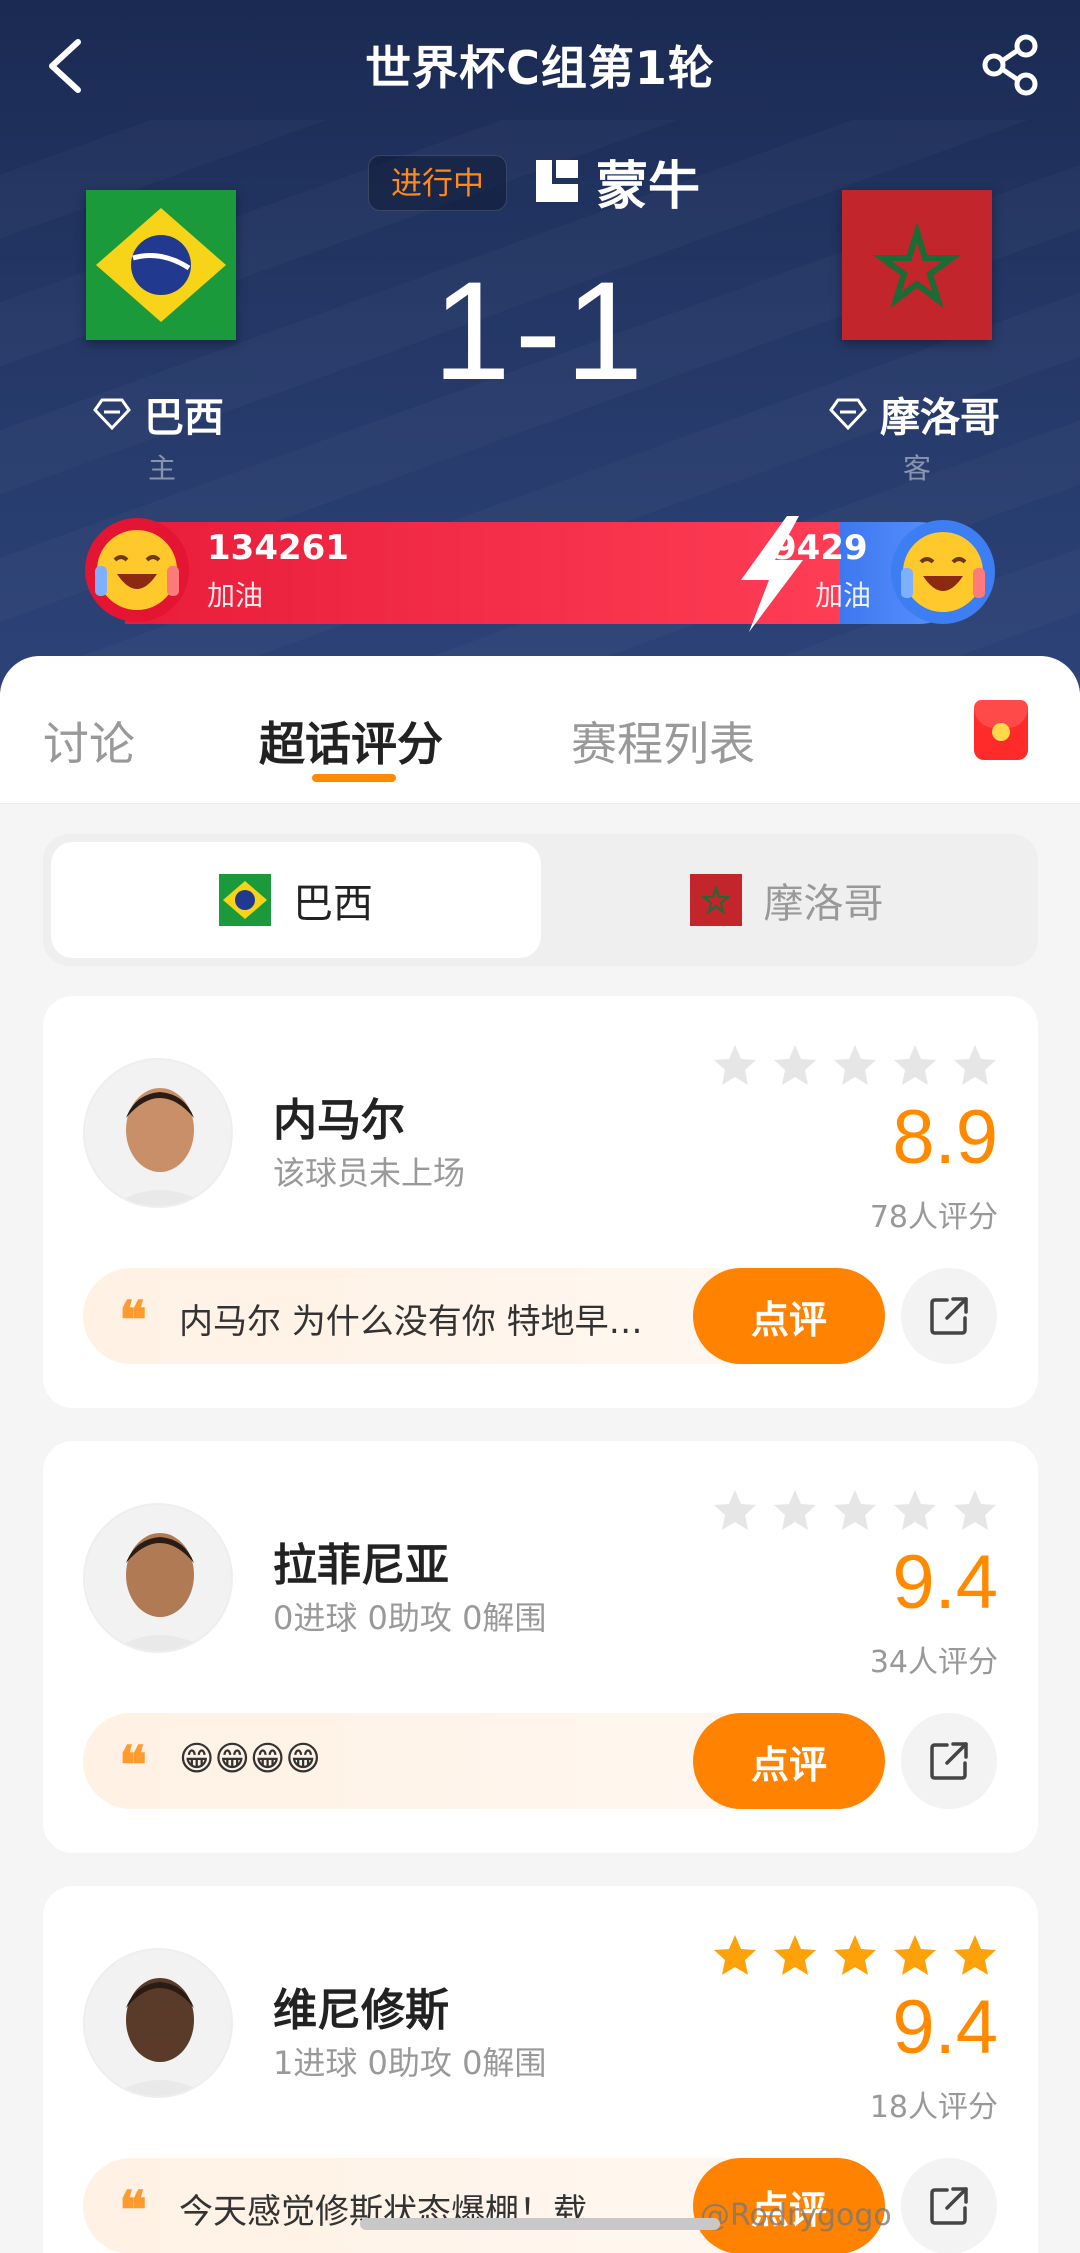 This screenshot has width=1080, height=2253. Describe the element at coordinates (250, 1759) in the screenshot. I see `comment-text: 😁😁😁😁` at that location.